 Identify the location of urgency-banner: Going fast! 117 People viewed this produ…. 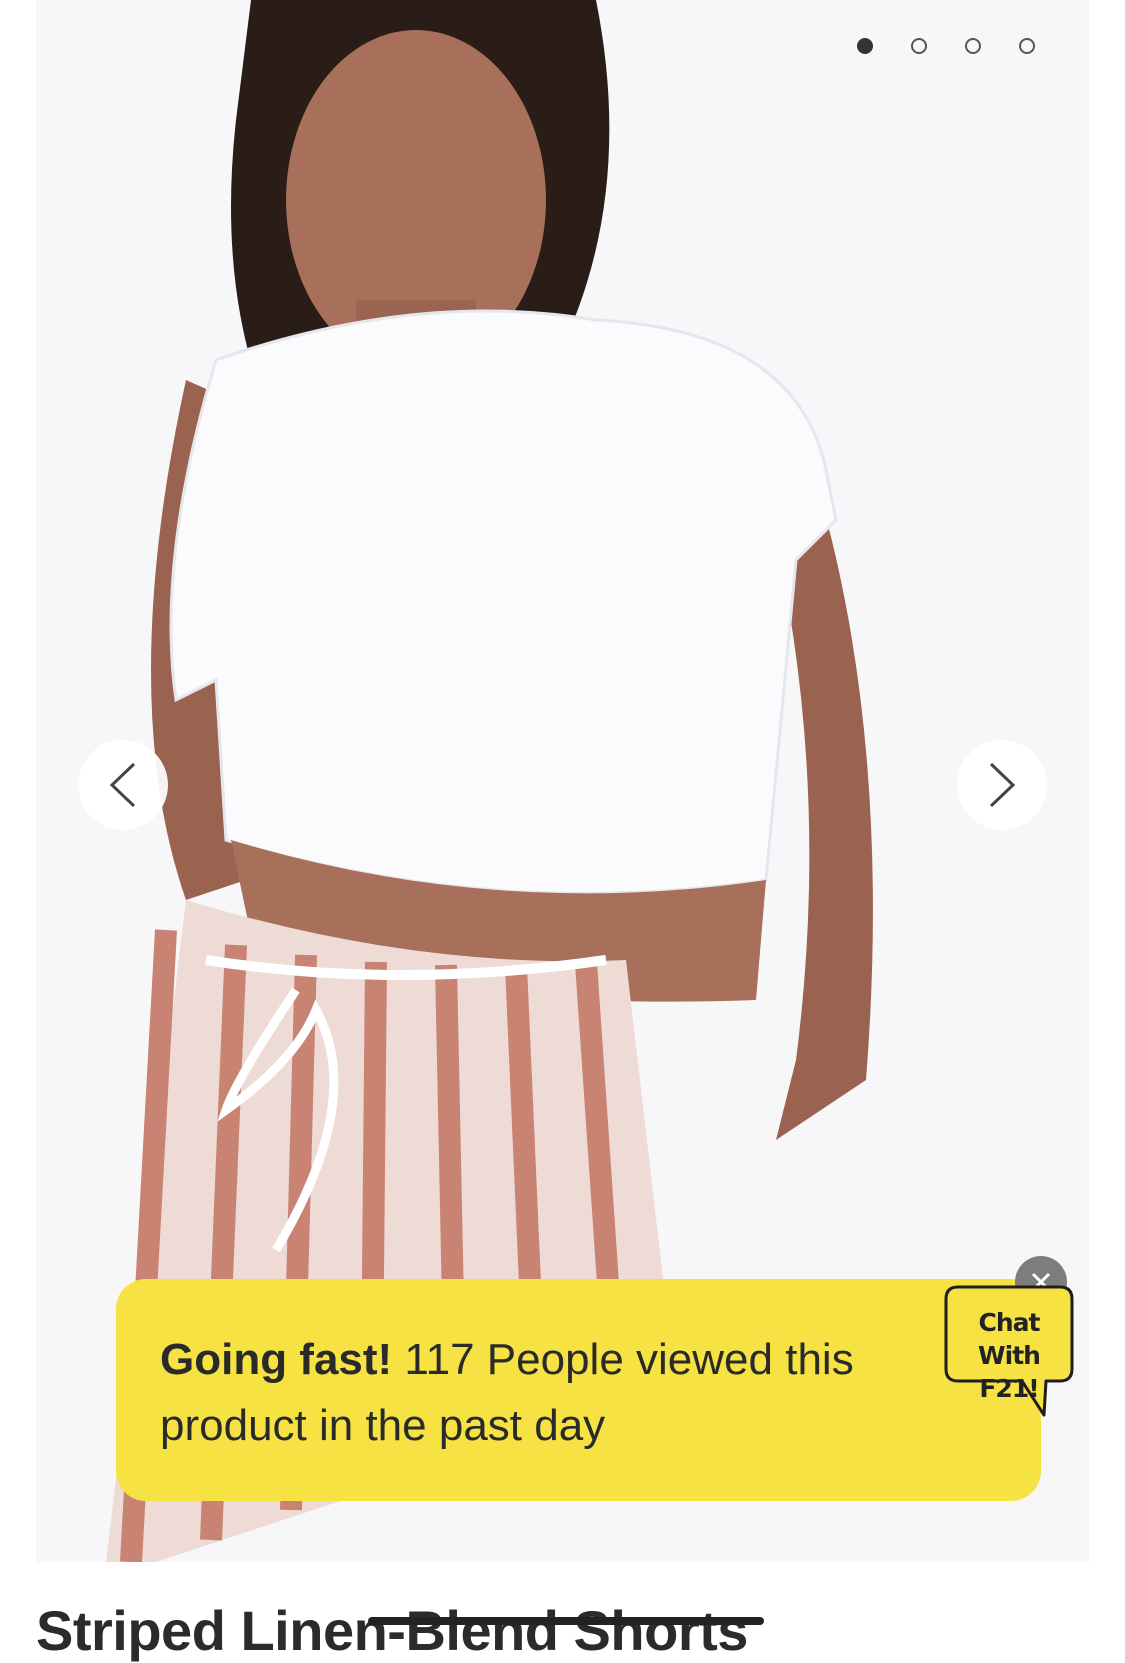
(578, 1390).